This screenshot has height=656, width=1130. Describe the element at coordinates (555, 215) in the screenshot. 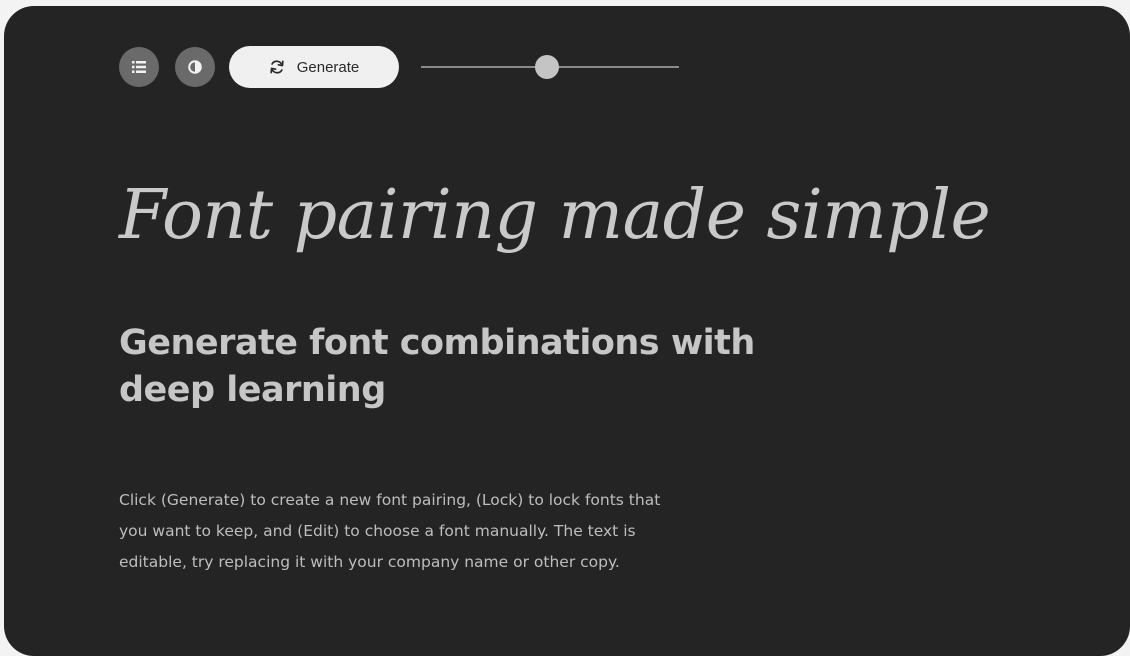

I see `headline: Font pairing made simple` at that location.